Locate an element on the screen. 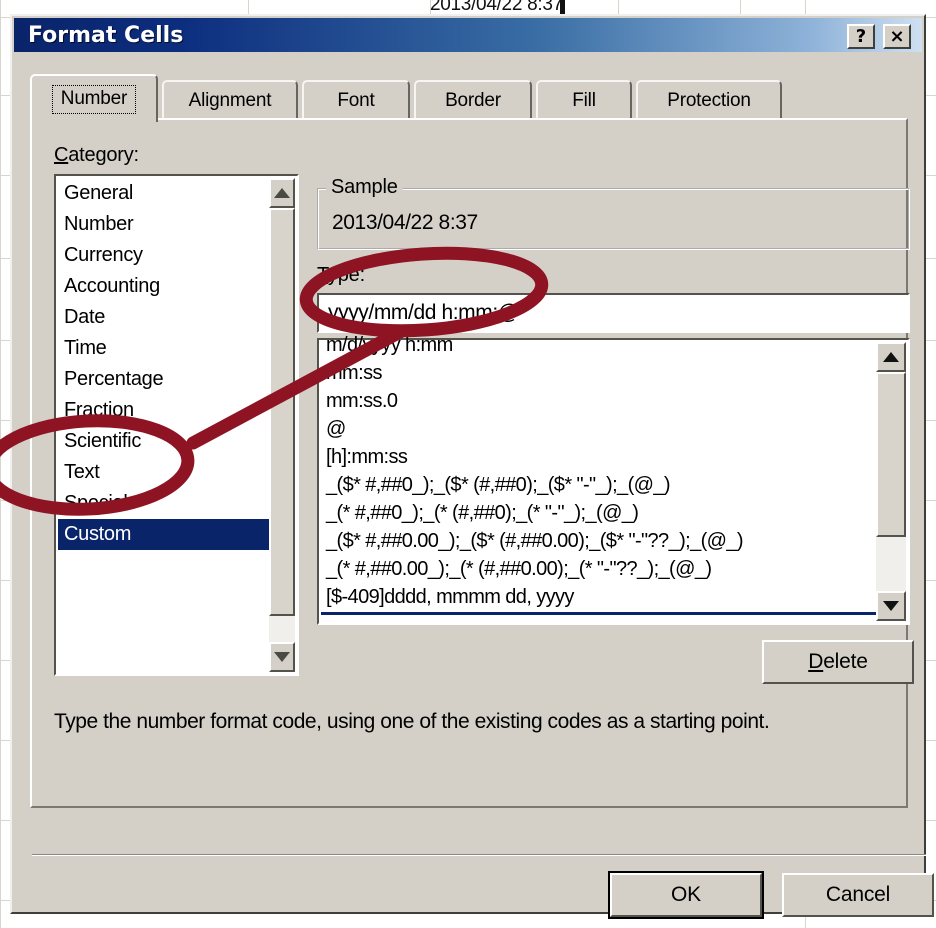 The height and width of the screenshot is (928, 936). format-scroll-up-icon is located at coordinates (891, 357).